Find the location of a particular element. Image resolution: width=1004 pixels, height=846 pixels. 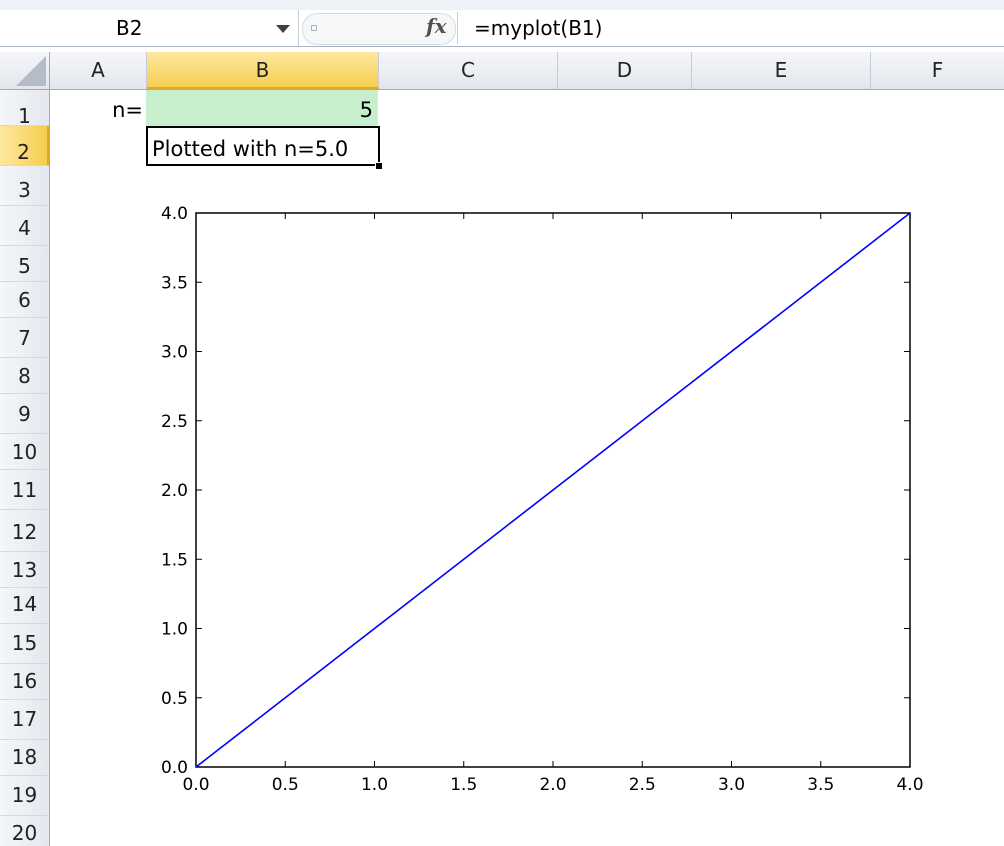

y-tick-label: 3.5 is located at coordinates (174, 283).